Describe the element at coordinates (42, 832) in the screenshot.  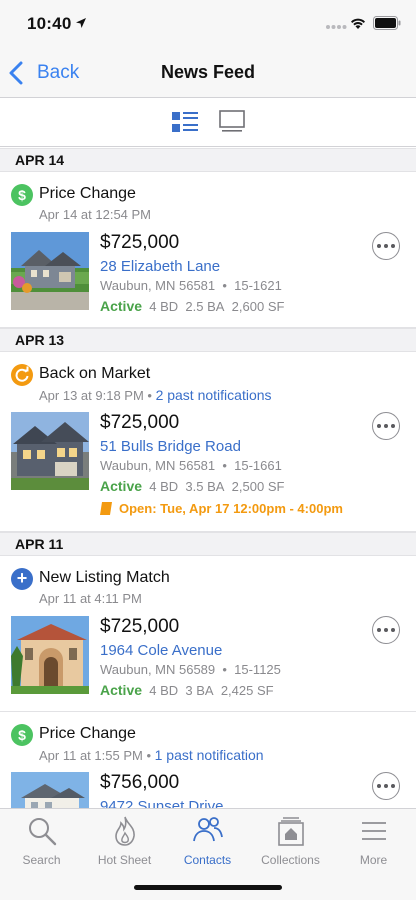
I see `search-icon` at that location.